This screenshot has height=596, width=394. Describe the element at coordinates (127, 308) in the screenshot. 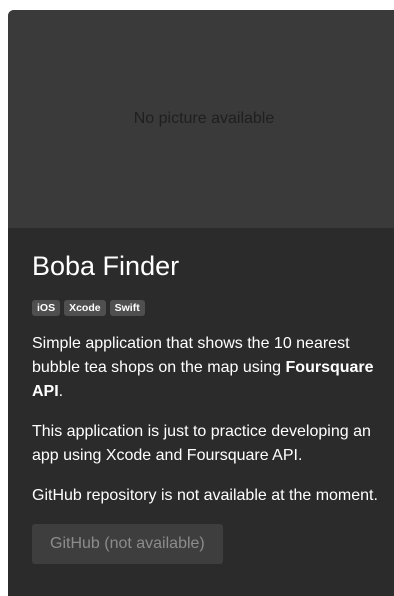

I see `tag-swift: Swift` at that location.